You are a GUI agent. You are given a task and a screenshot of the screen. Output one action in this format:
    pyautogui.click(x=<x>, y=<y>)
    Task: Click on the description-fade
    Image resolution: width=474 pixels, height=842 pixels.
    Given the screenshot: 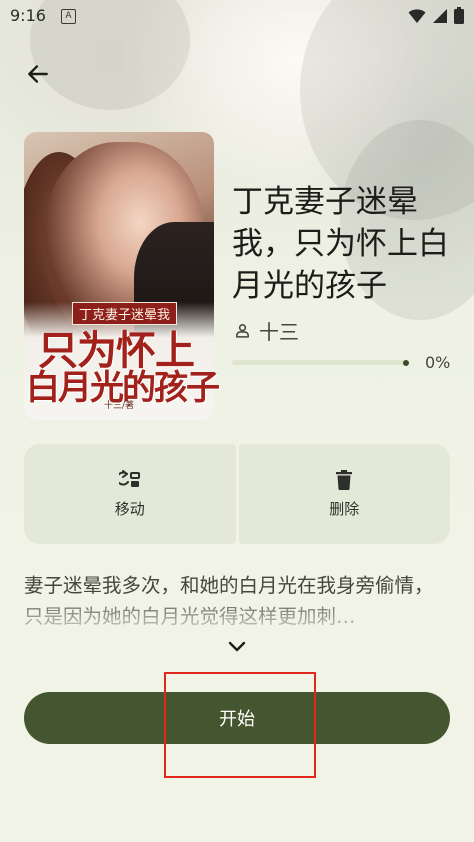 What is the action you would take?
    pyautogui.click(x=237, y=619)
    